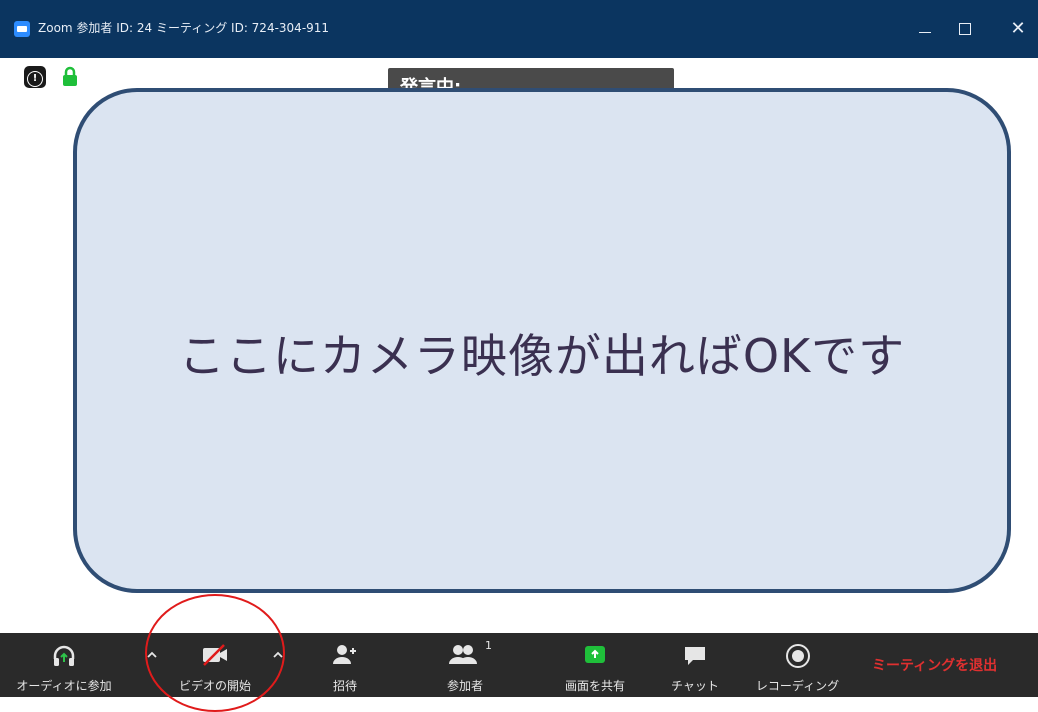 The image size is (1038, 712). Describe the element at coordinates (22, 29) in the screenshot. I see `zoom-logo-icon` at that location.